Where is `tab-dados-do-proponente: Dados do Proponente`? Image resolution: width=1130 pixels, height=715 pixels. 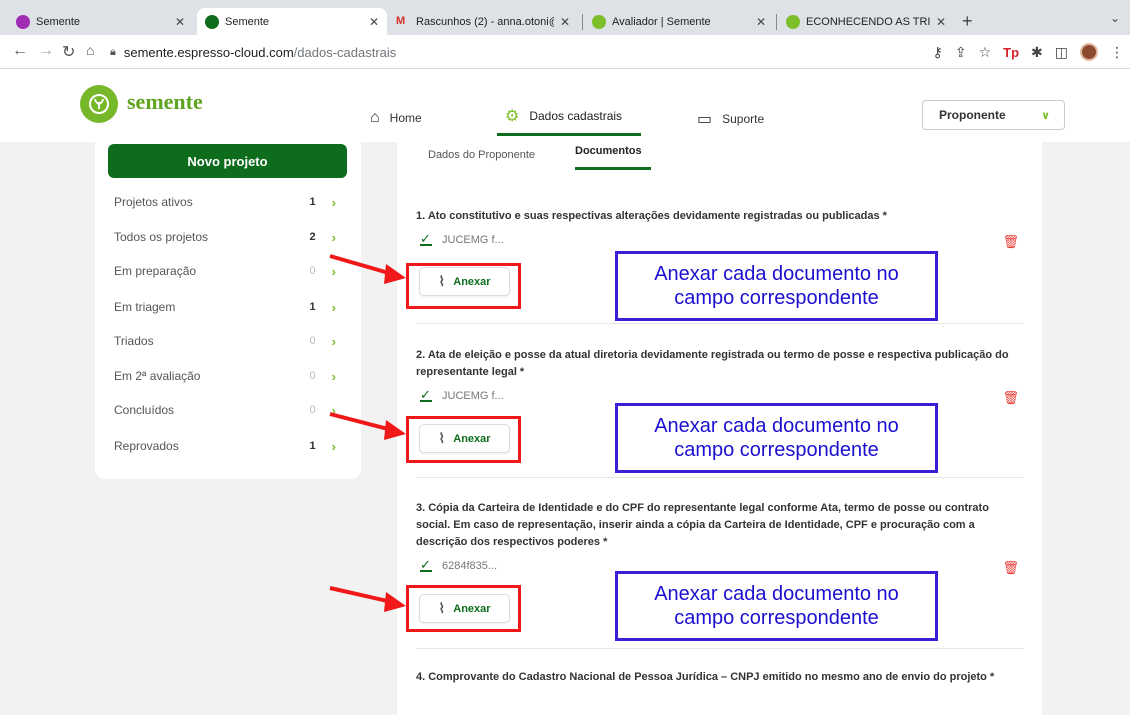
tab-dados-do-proponente: Dados do Proponente is located at coordinates (481, 155).